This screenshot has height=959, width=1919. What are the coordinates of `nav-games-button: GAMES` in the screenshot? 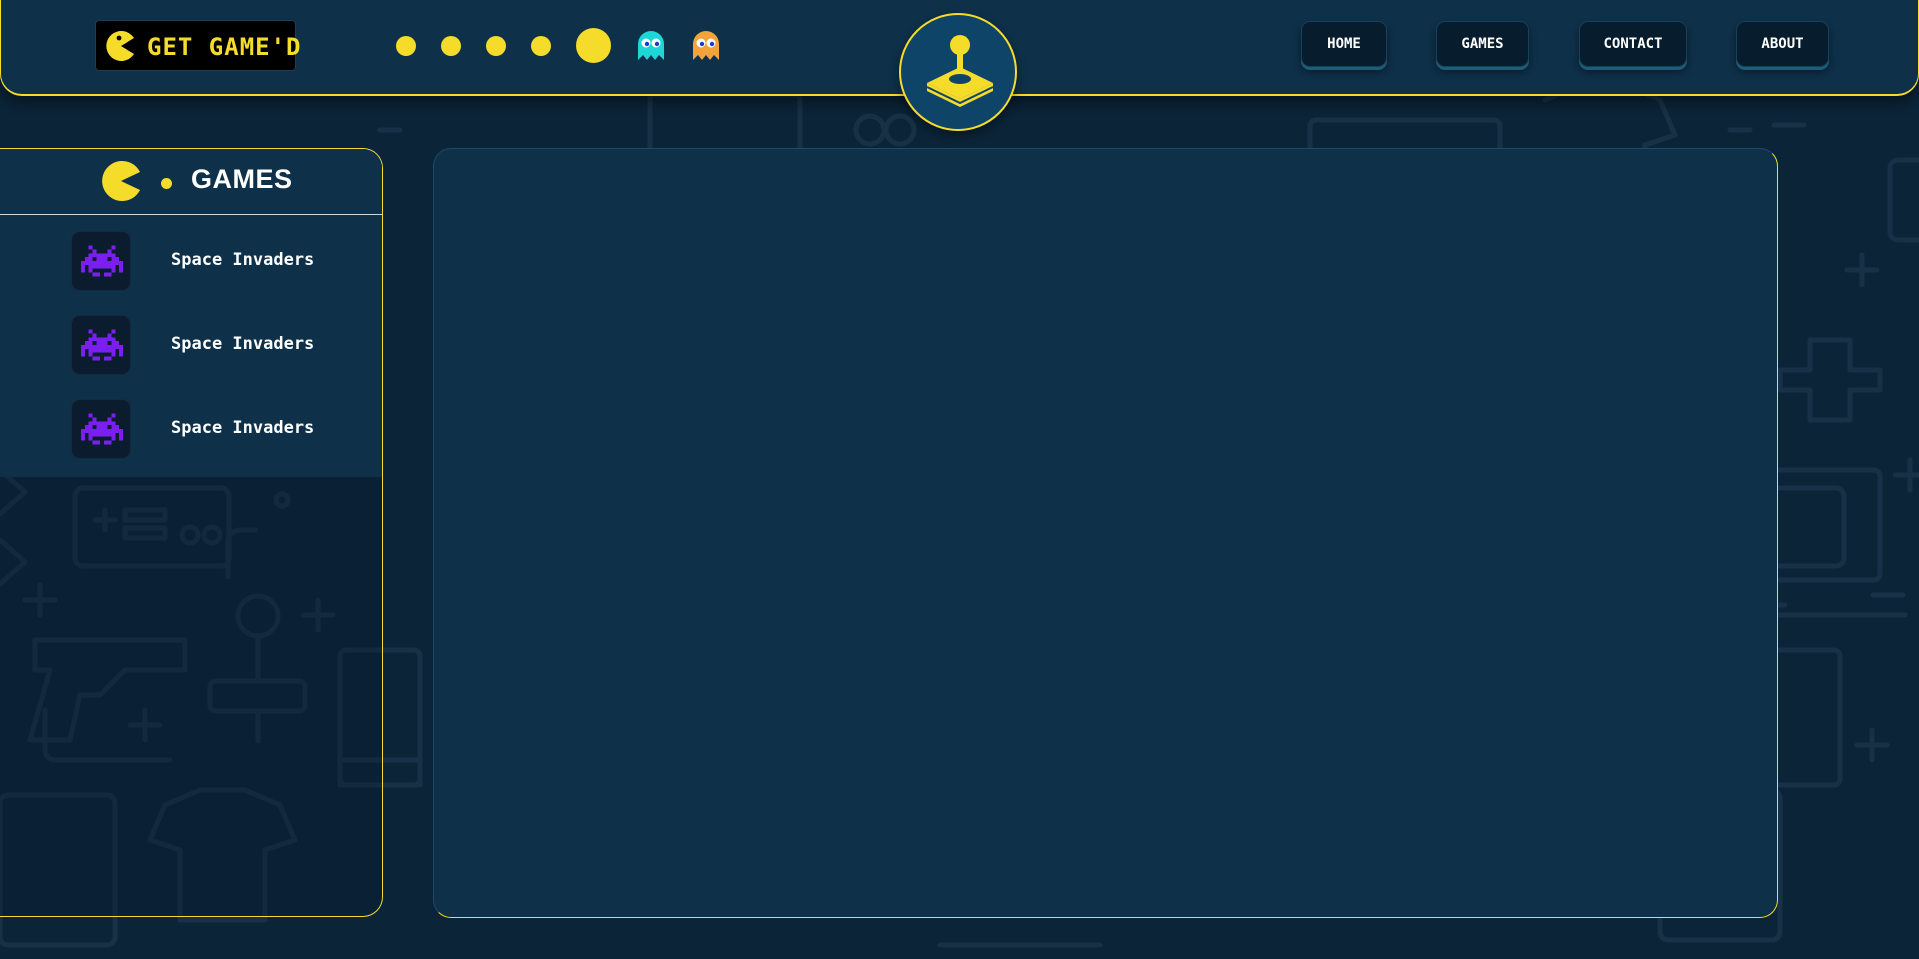 It's located at (1482, 44).